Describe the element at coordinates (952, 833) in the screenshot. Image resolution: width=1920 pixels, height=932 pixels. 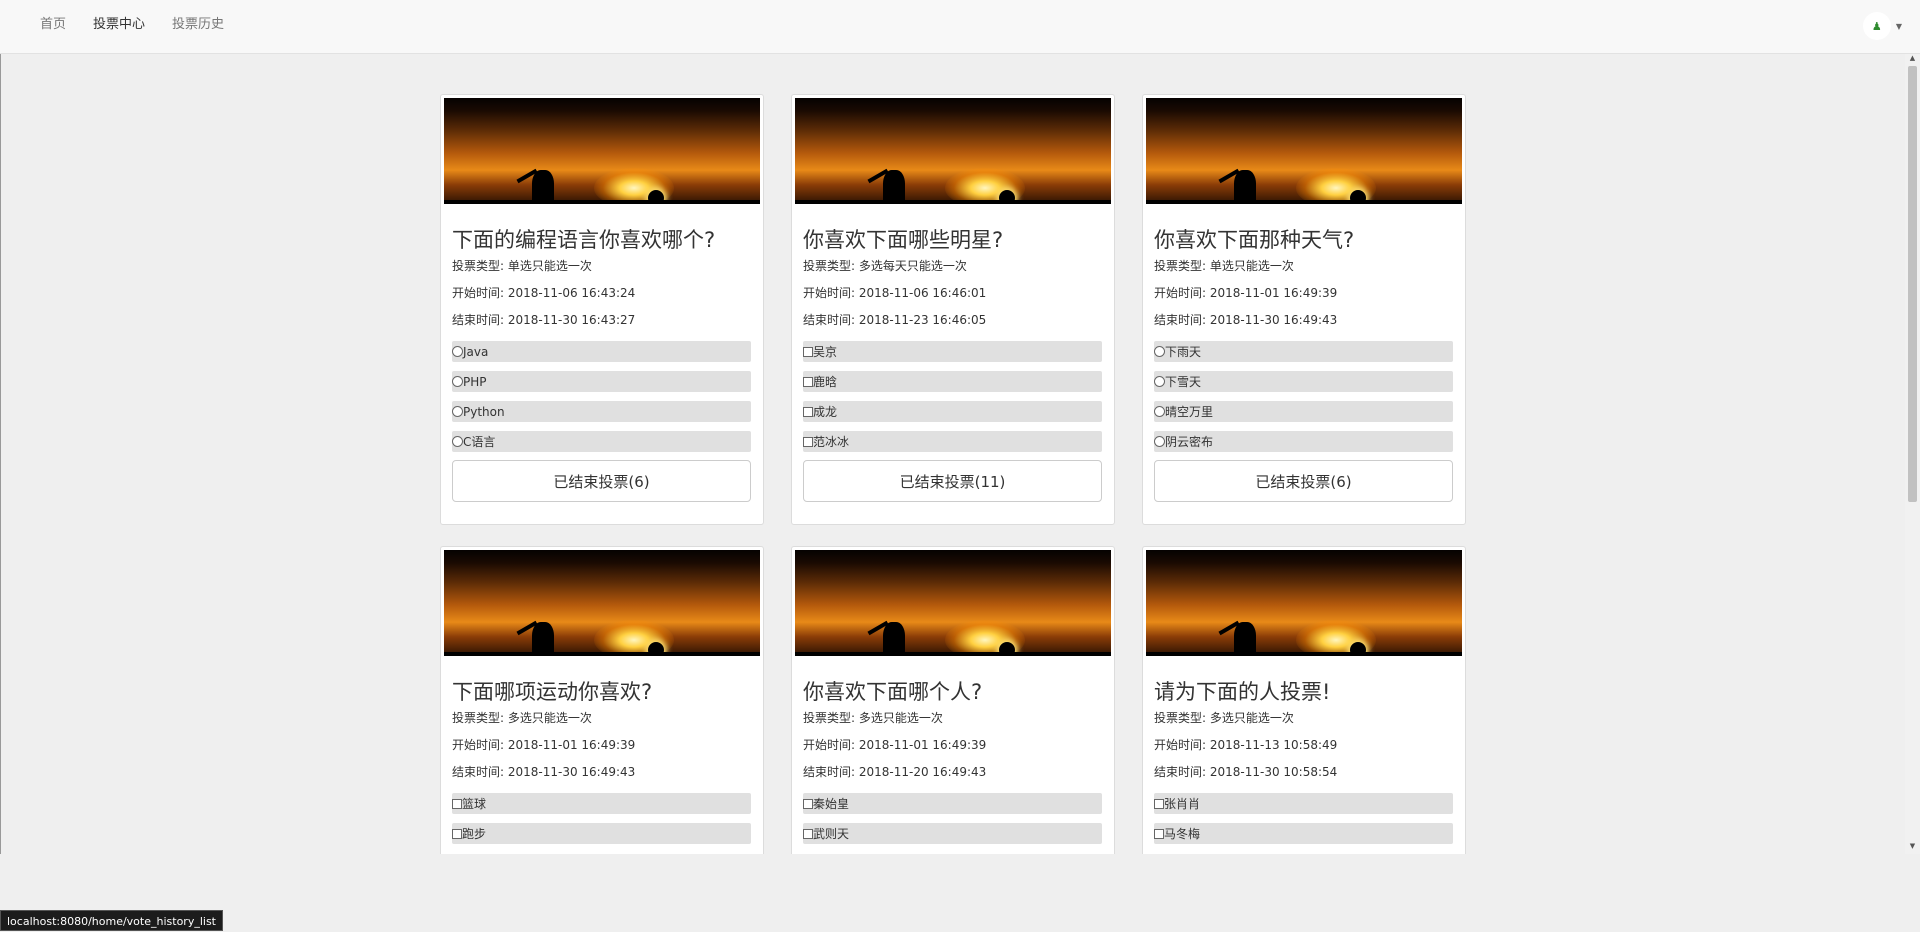
I see `poll-option: 武则天` at that location.